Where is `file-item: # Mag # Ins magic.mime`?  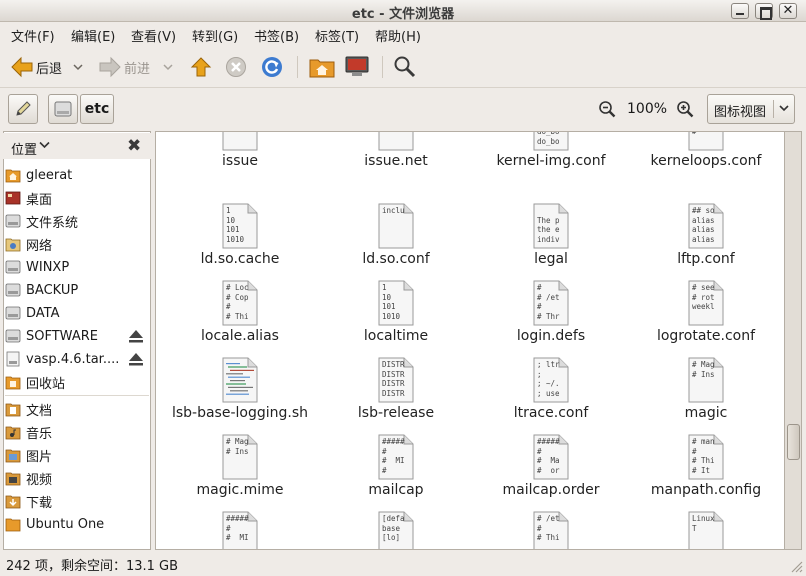 file-item: # Mag # Ins magic.mime is located at coordinates (240, 472).